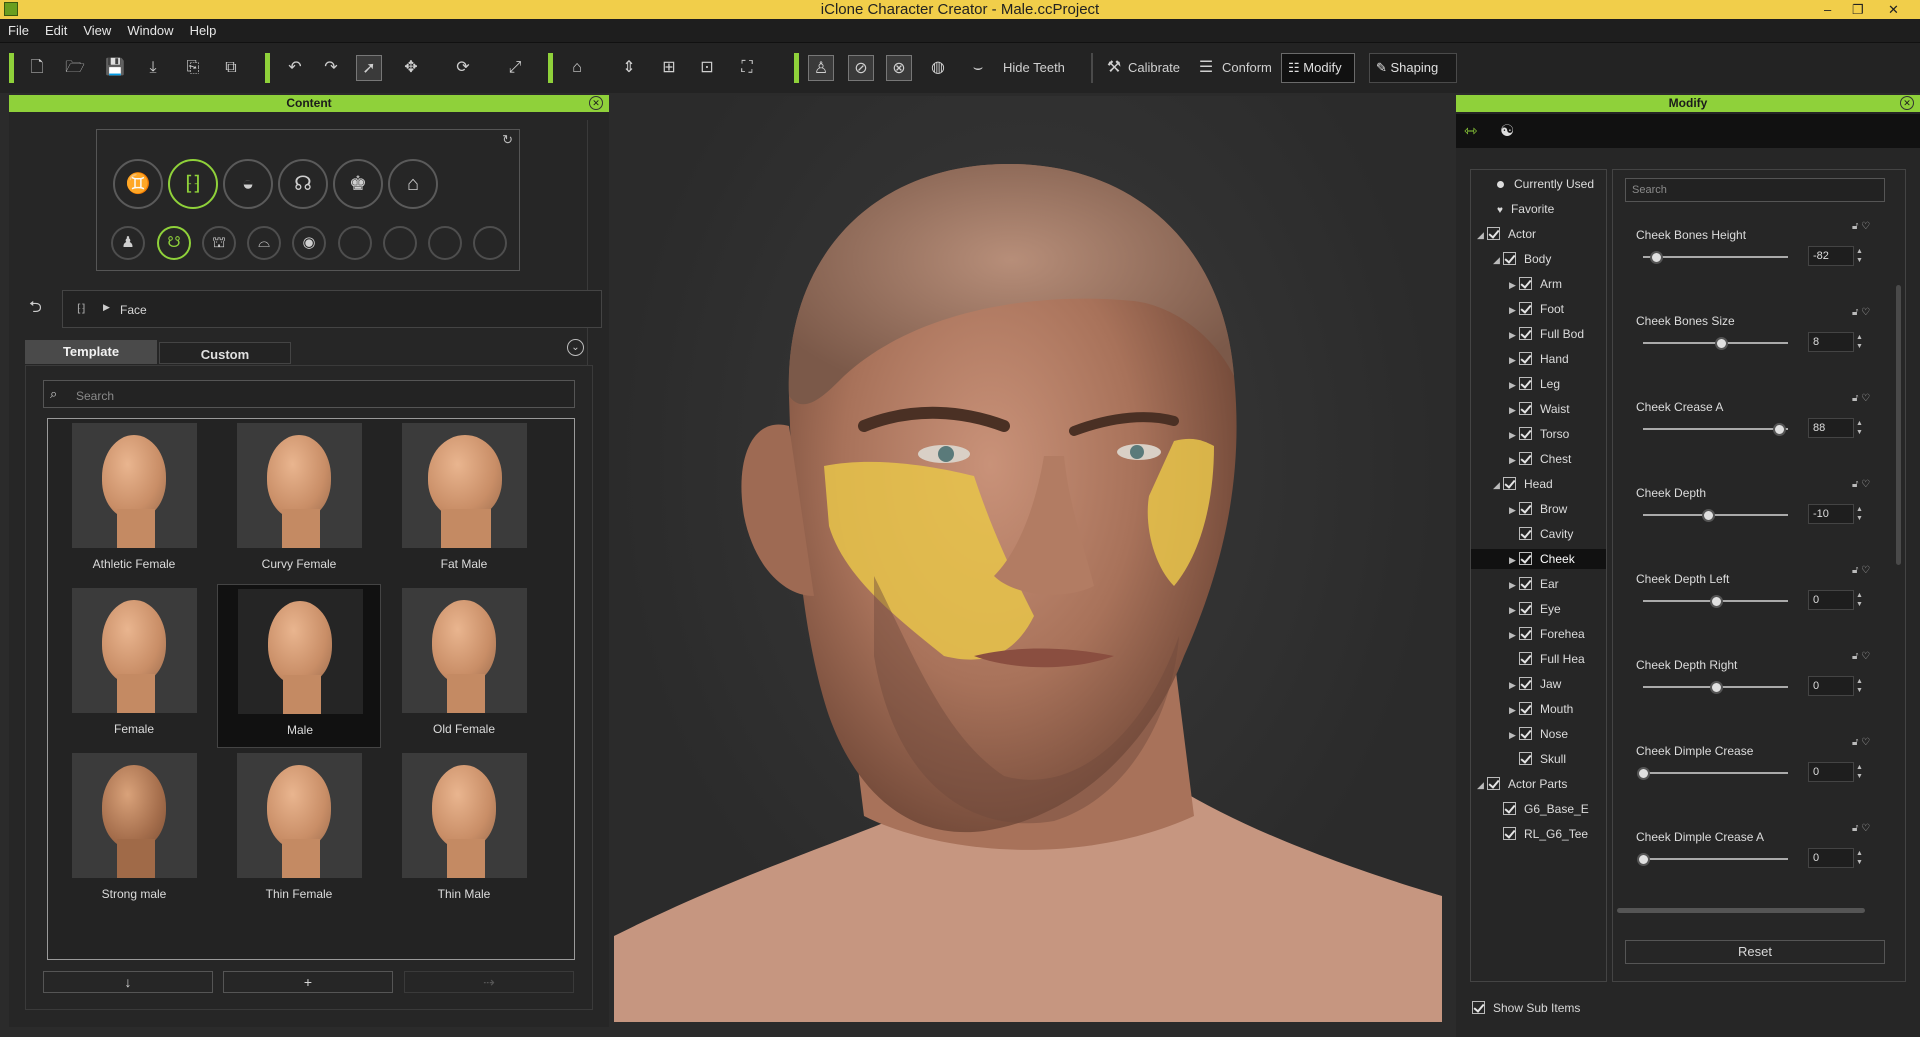 The image size is (1920, 1037). What do you see at coordinates (507, 140) in the screenshot?
I see `refresh-icon: ↻` at bounding box center [507, 140].